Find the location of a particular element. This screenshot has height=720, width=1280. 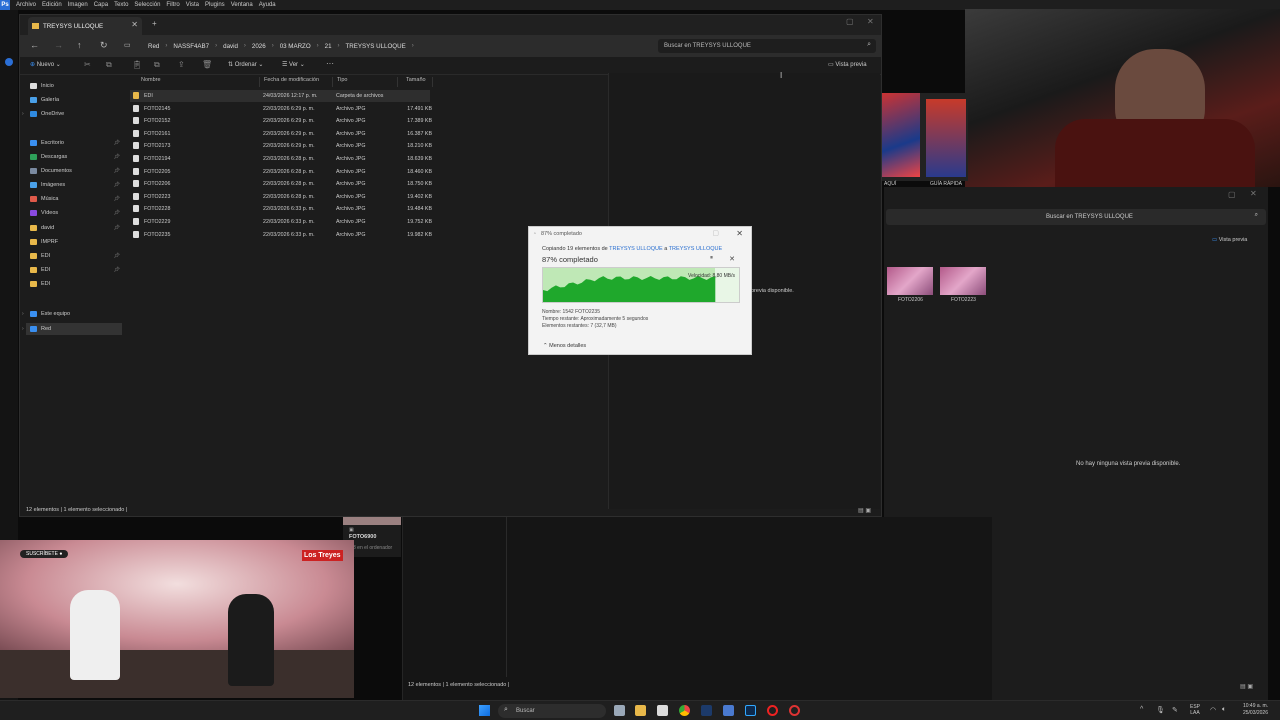

rename-icon: ⧉ is located at coordinates (157, 65).